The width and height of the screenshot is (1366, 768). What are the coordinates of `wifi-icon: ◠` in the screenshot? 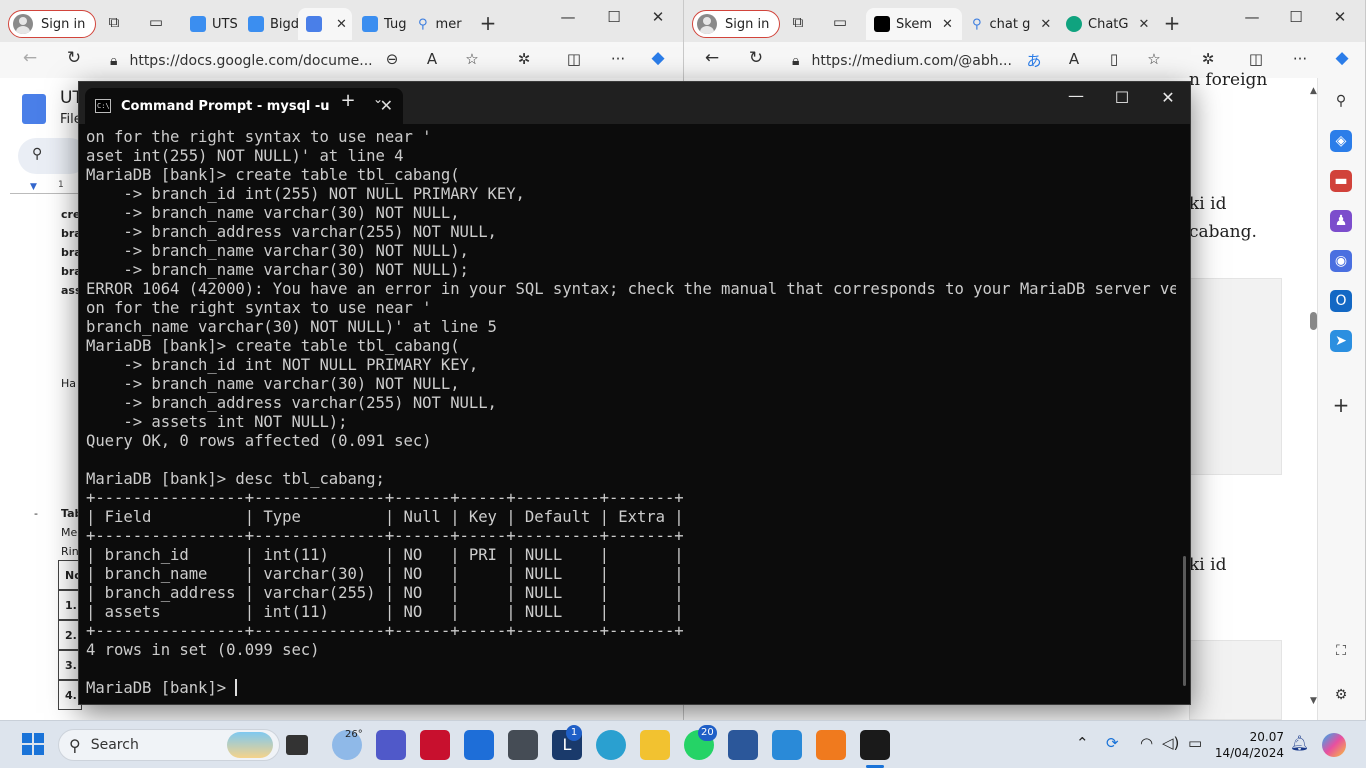 It's located at (1146, 743).